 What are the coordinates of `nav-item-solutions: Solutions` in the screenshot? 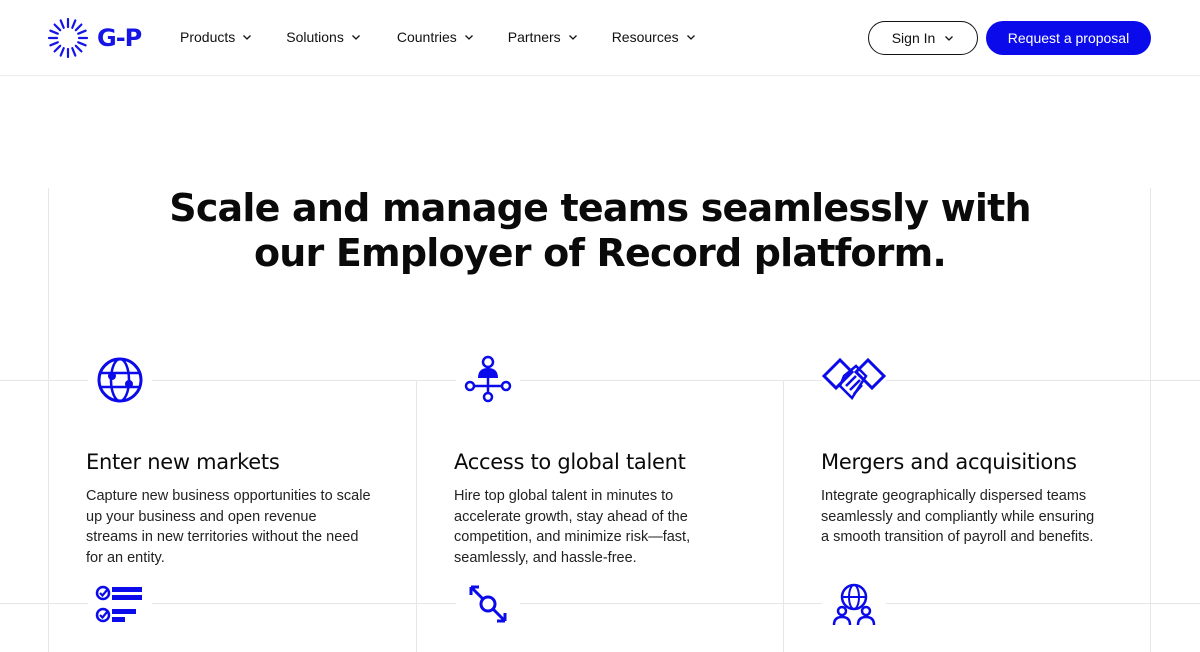 It's located at (323, 37).